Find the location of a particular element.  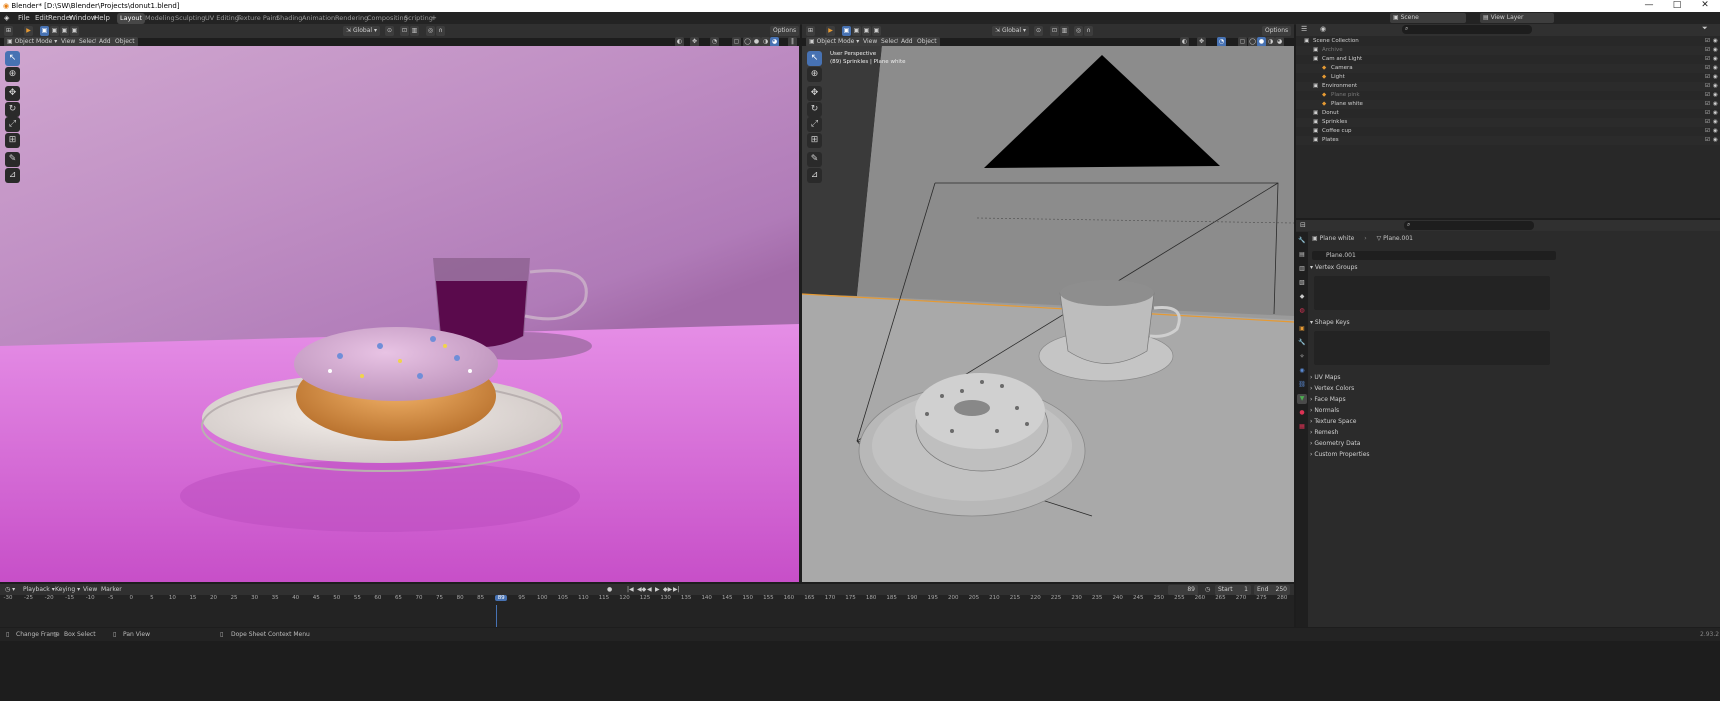

menu-keying: Keying ▾ is located at coordinates (67, 590).